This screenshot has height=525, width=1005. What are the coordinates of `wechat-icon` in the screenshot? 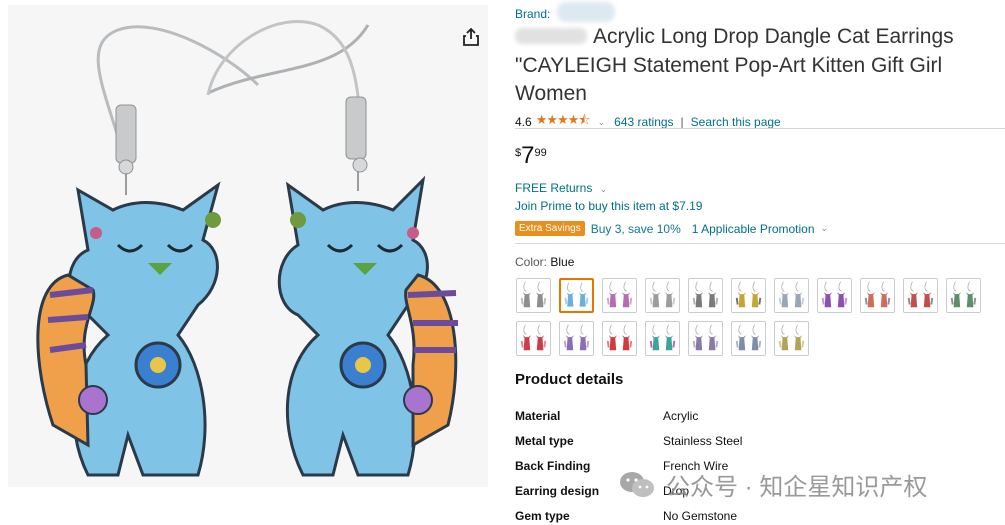 It's located at (637, 484).